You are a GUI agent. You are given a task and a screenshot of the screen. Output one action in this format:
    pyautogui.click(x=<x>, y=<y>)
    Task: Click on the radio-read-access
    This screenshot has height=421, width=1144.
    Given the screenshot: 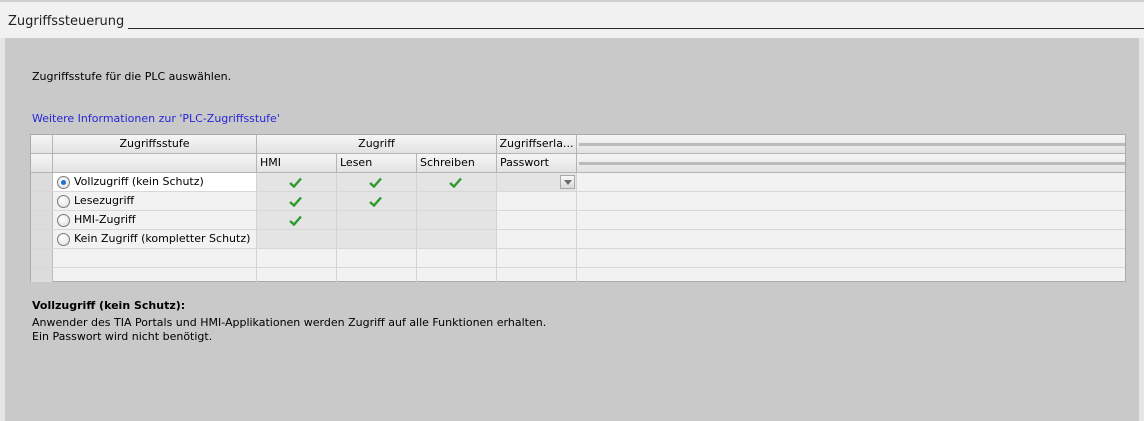 What is the action you would take?
    pyautogui.click(x=63, y=201)
    